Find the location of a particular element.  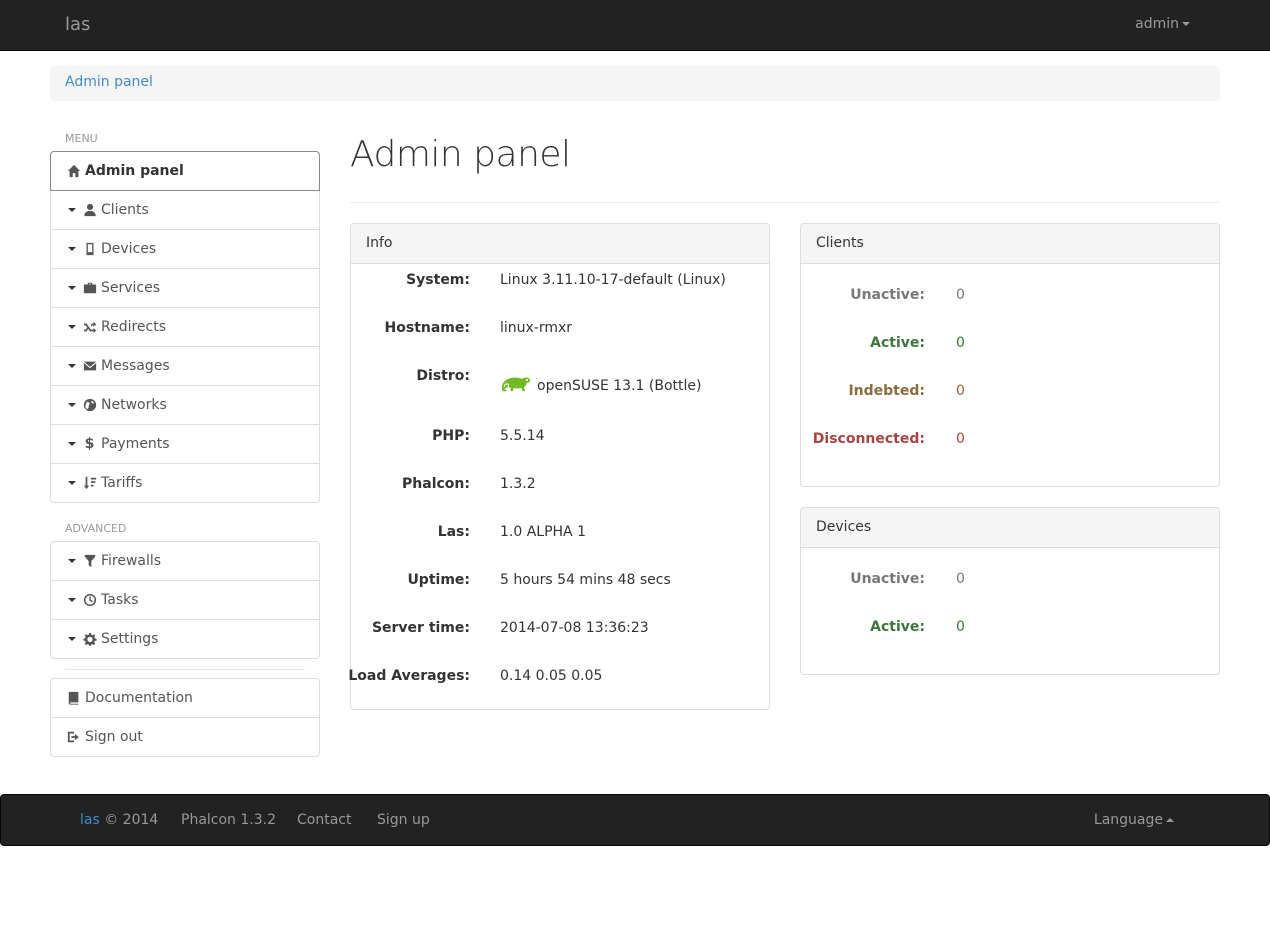

devices-row-unactive: Unactive: 0 is located at coordinates (1010, 581).